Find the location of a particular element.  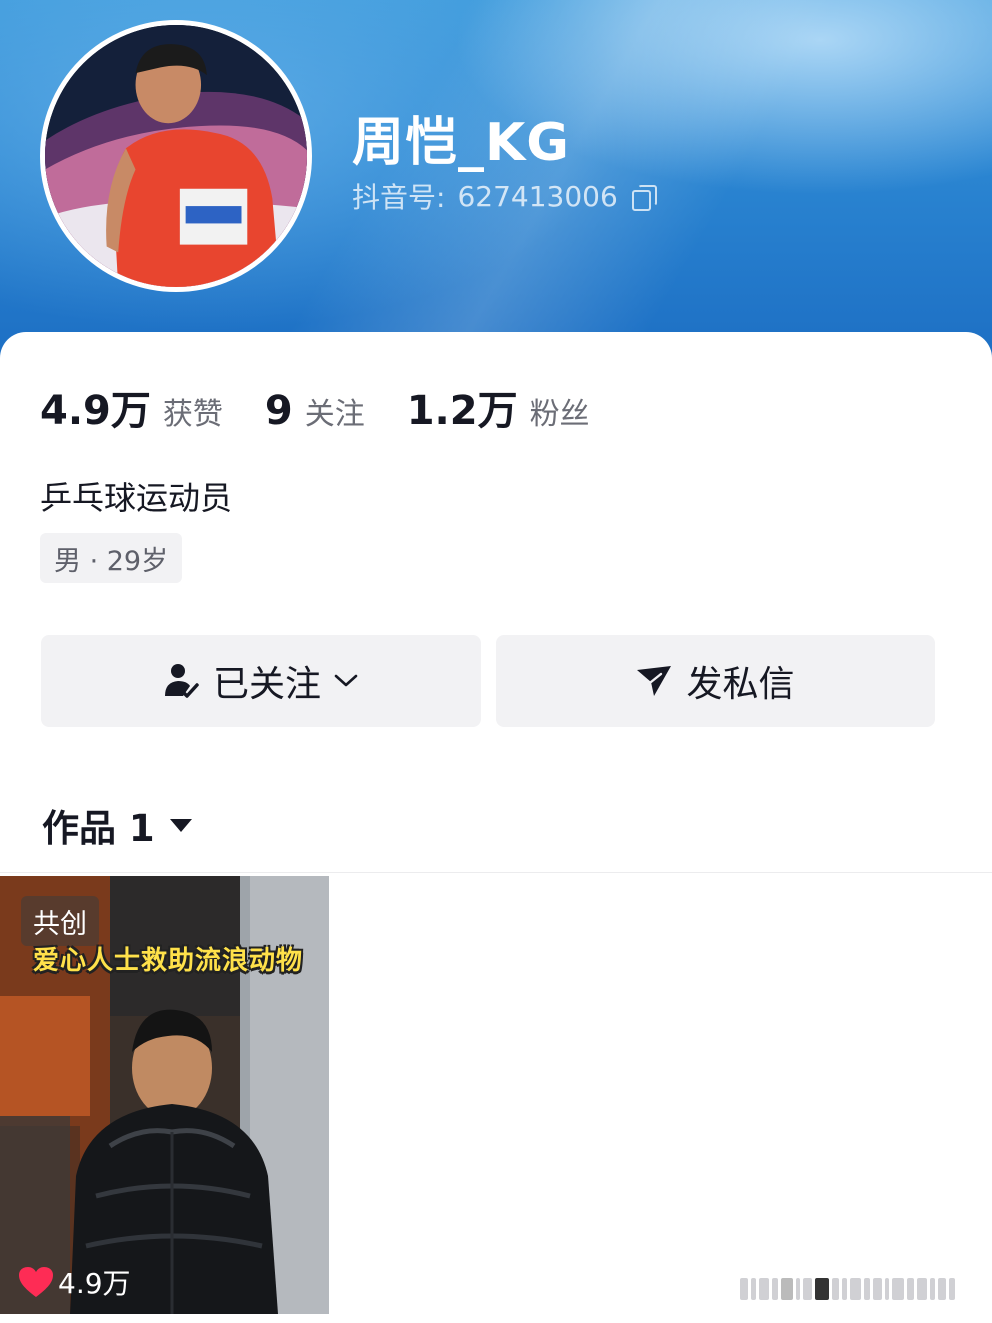

stat-followers-value: 1.2万 is located at coordinates (462, 411).